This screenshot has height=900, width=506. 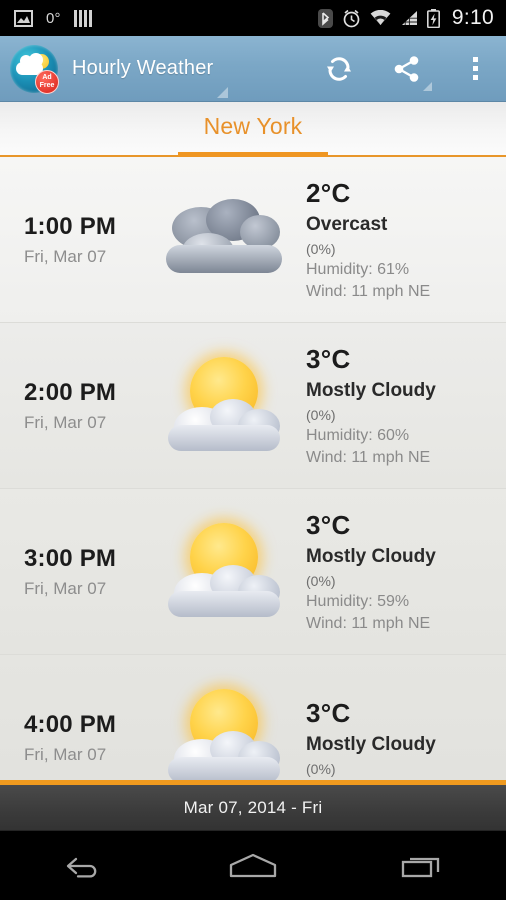 I want to click on status-bar: 0° 9:10, so click(x=253, y=18).